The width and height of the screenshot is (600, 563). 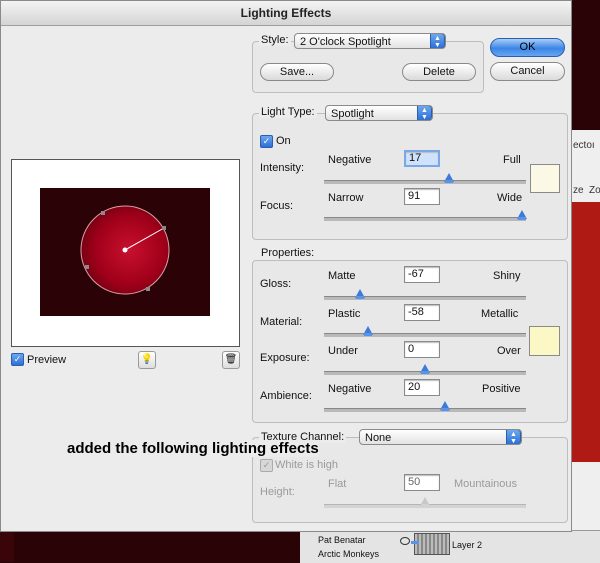 I want to click on intensity-max-label: Full, so click(x=512, y=160).